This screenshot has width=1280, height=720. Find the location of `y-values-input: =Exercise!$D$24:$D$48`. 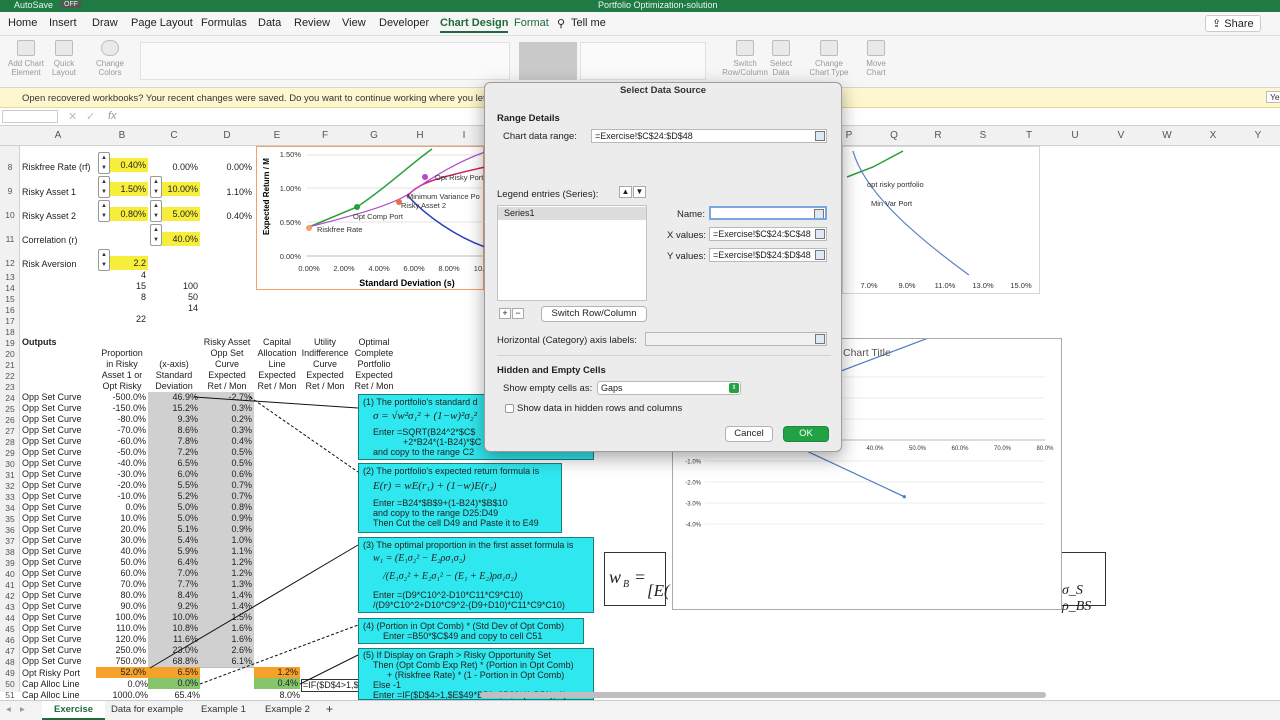

y-values-input: =Exercise!$D$24:$D$48 is located at coordinates (768, 255).